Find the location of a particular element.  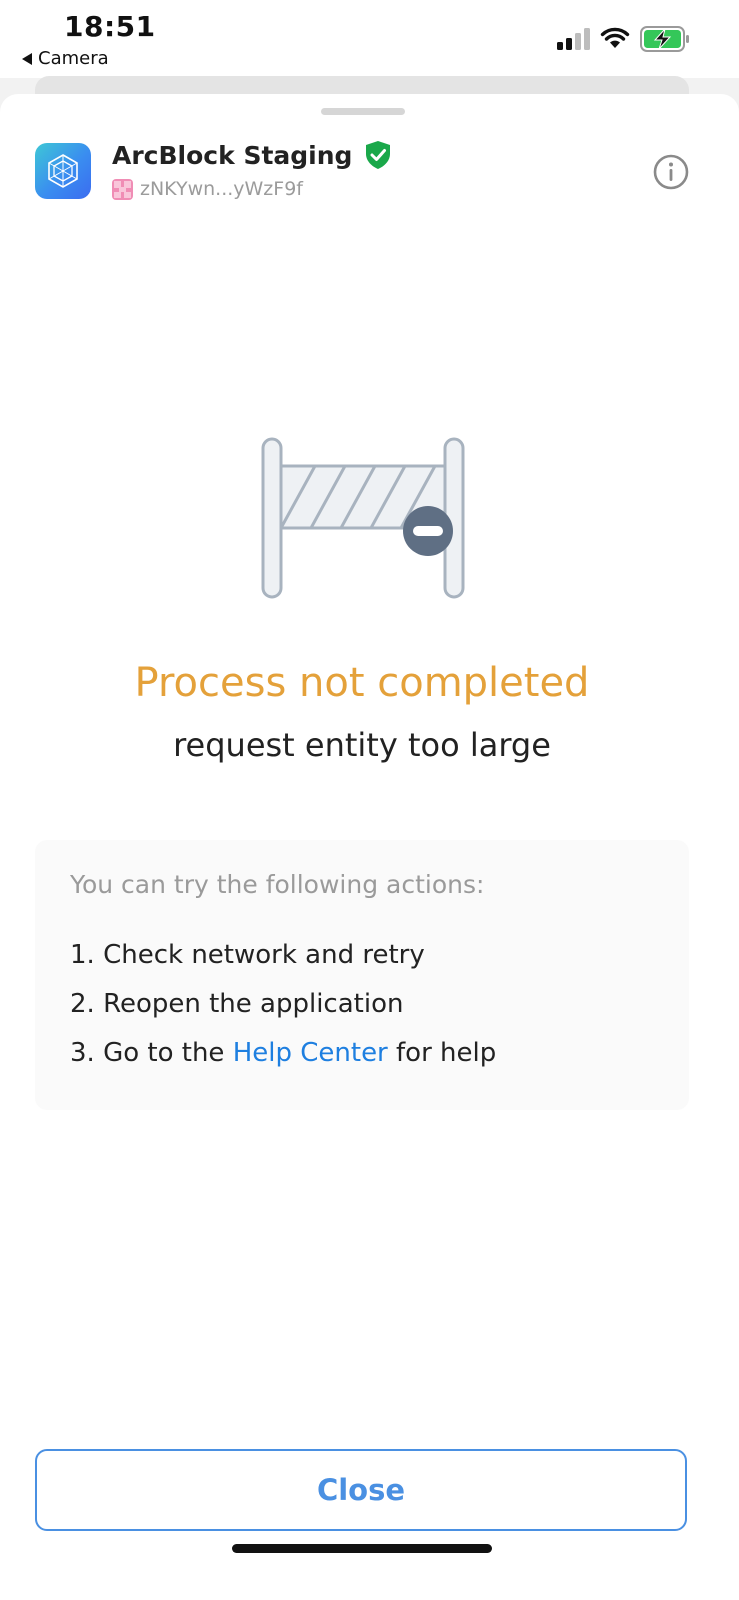

actions-heading: You can try the following actions: is located at coordinates (277, 884).